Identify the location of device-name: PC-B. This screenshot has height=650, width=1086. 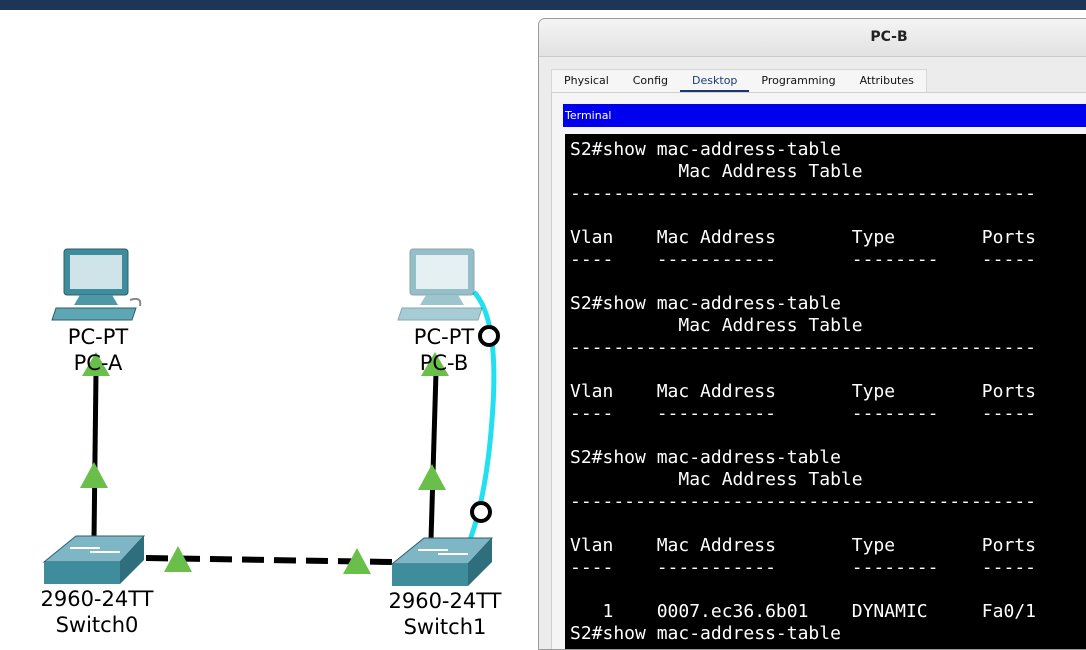
(444, 363).